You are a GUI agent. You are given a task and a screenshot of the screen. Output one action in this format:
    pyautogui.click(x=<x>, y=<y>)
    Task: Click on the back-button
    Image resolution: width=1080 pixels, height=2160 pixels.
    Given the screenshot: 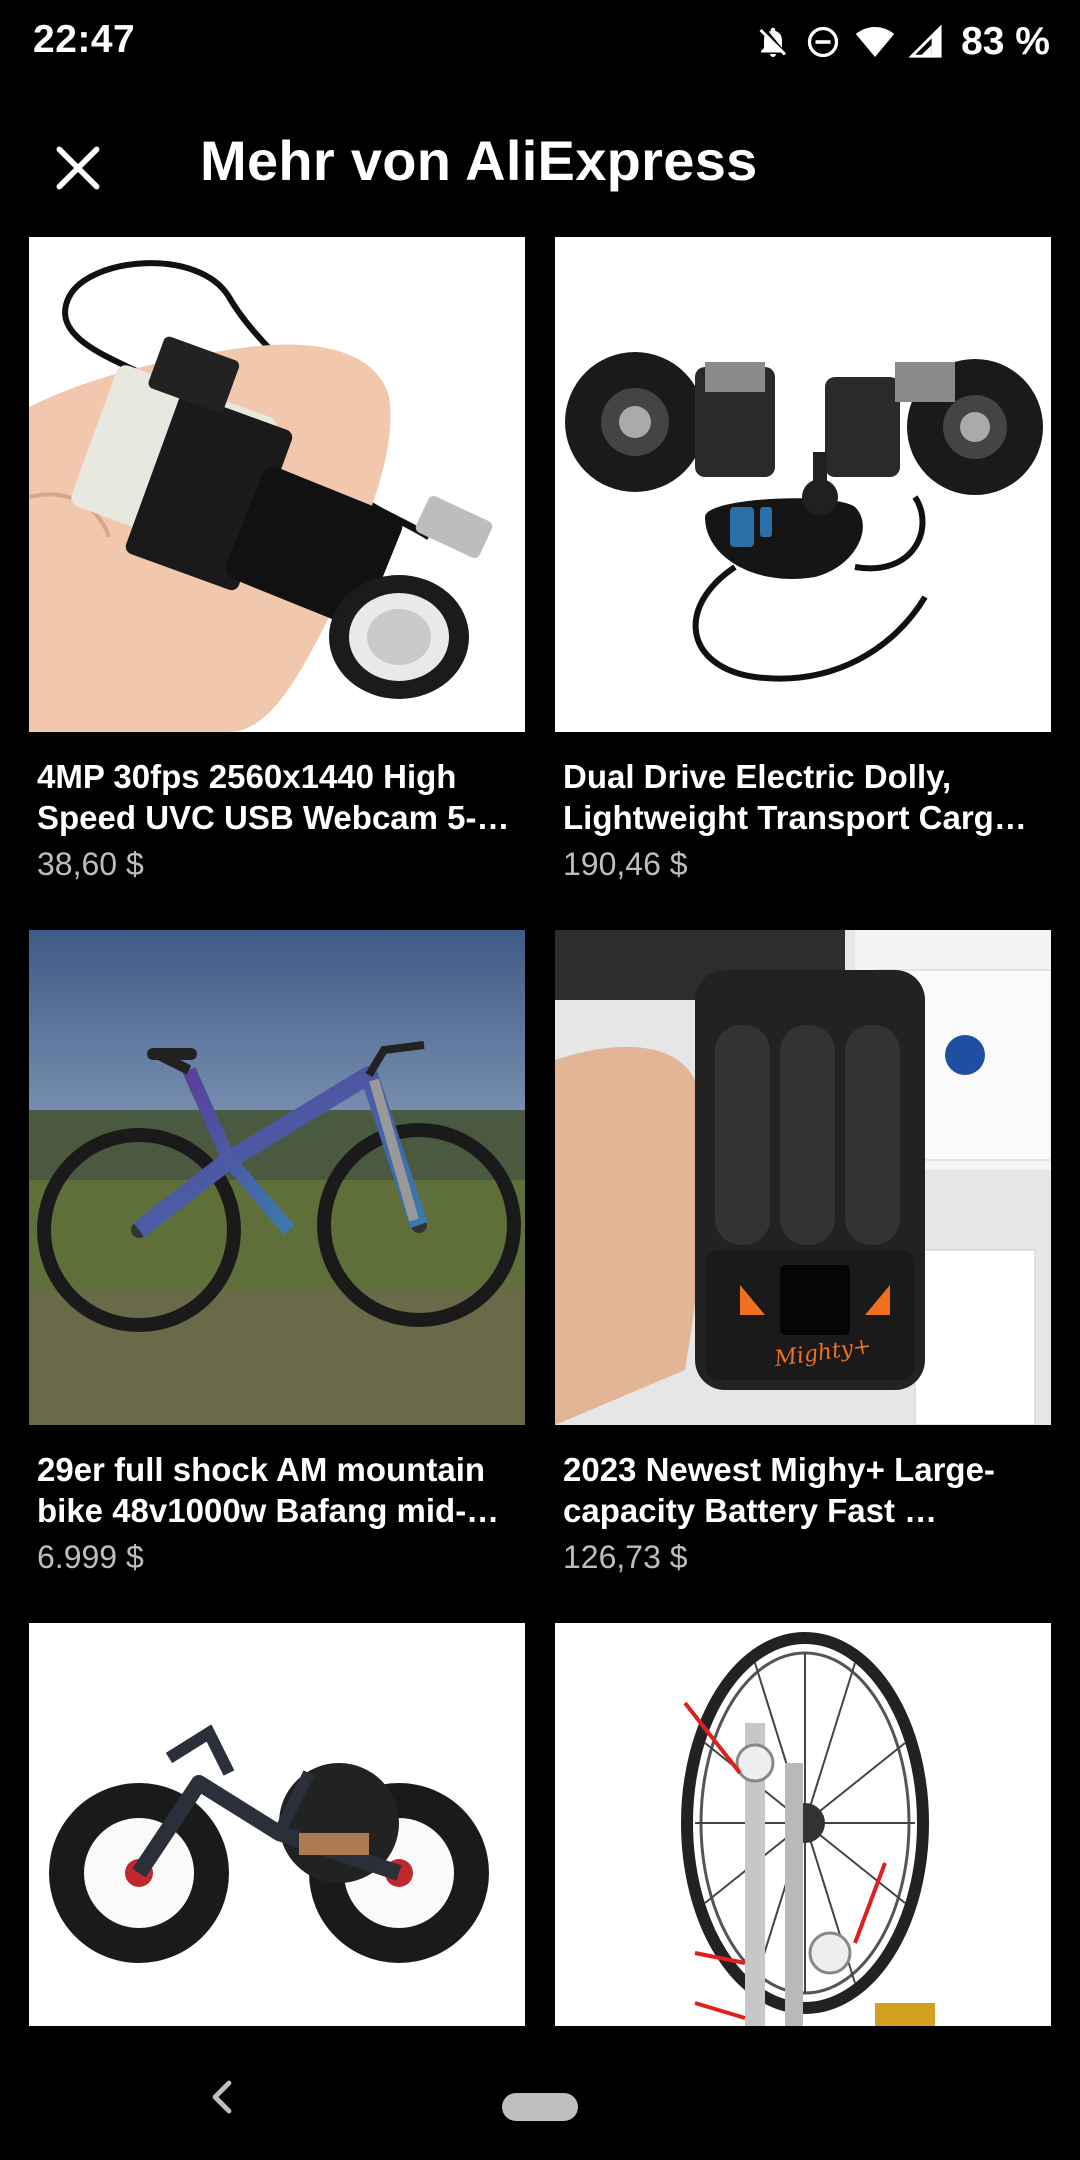 What is the action you would take?
    pyautogui.click(x=221, y=2097)
    